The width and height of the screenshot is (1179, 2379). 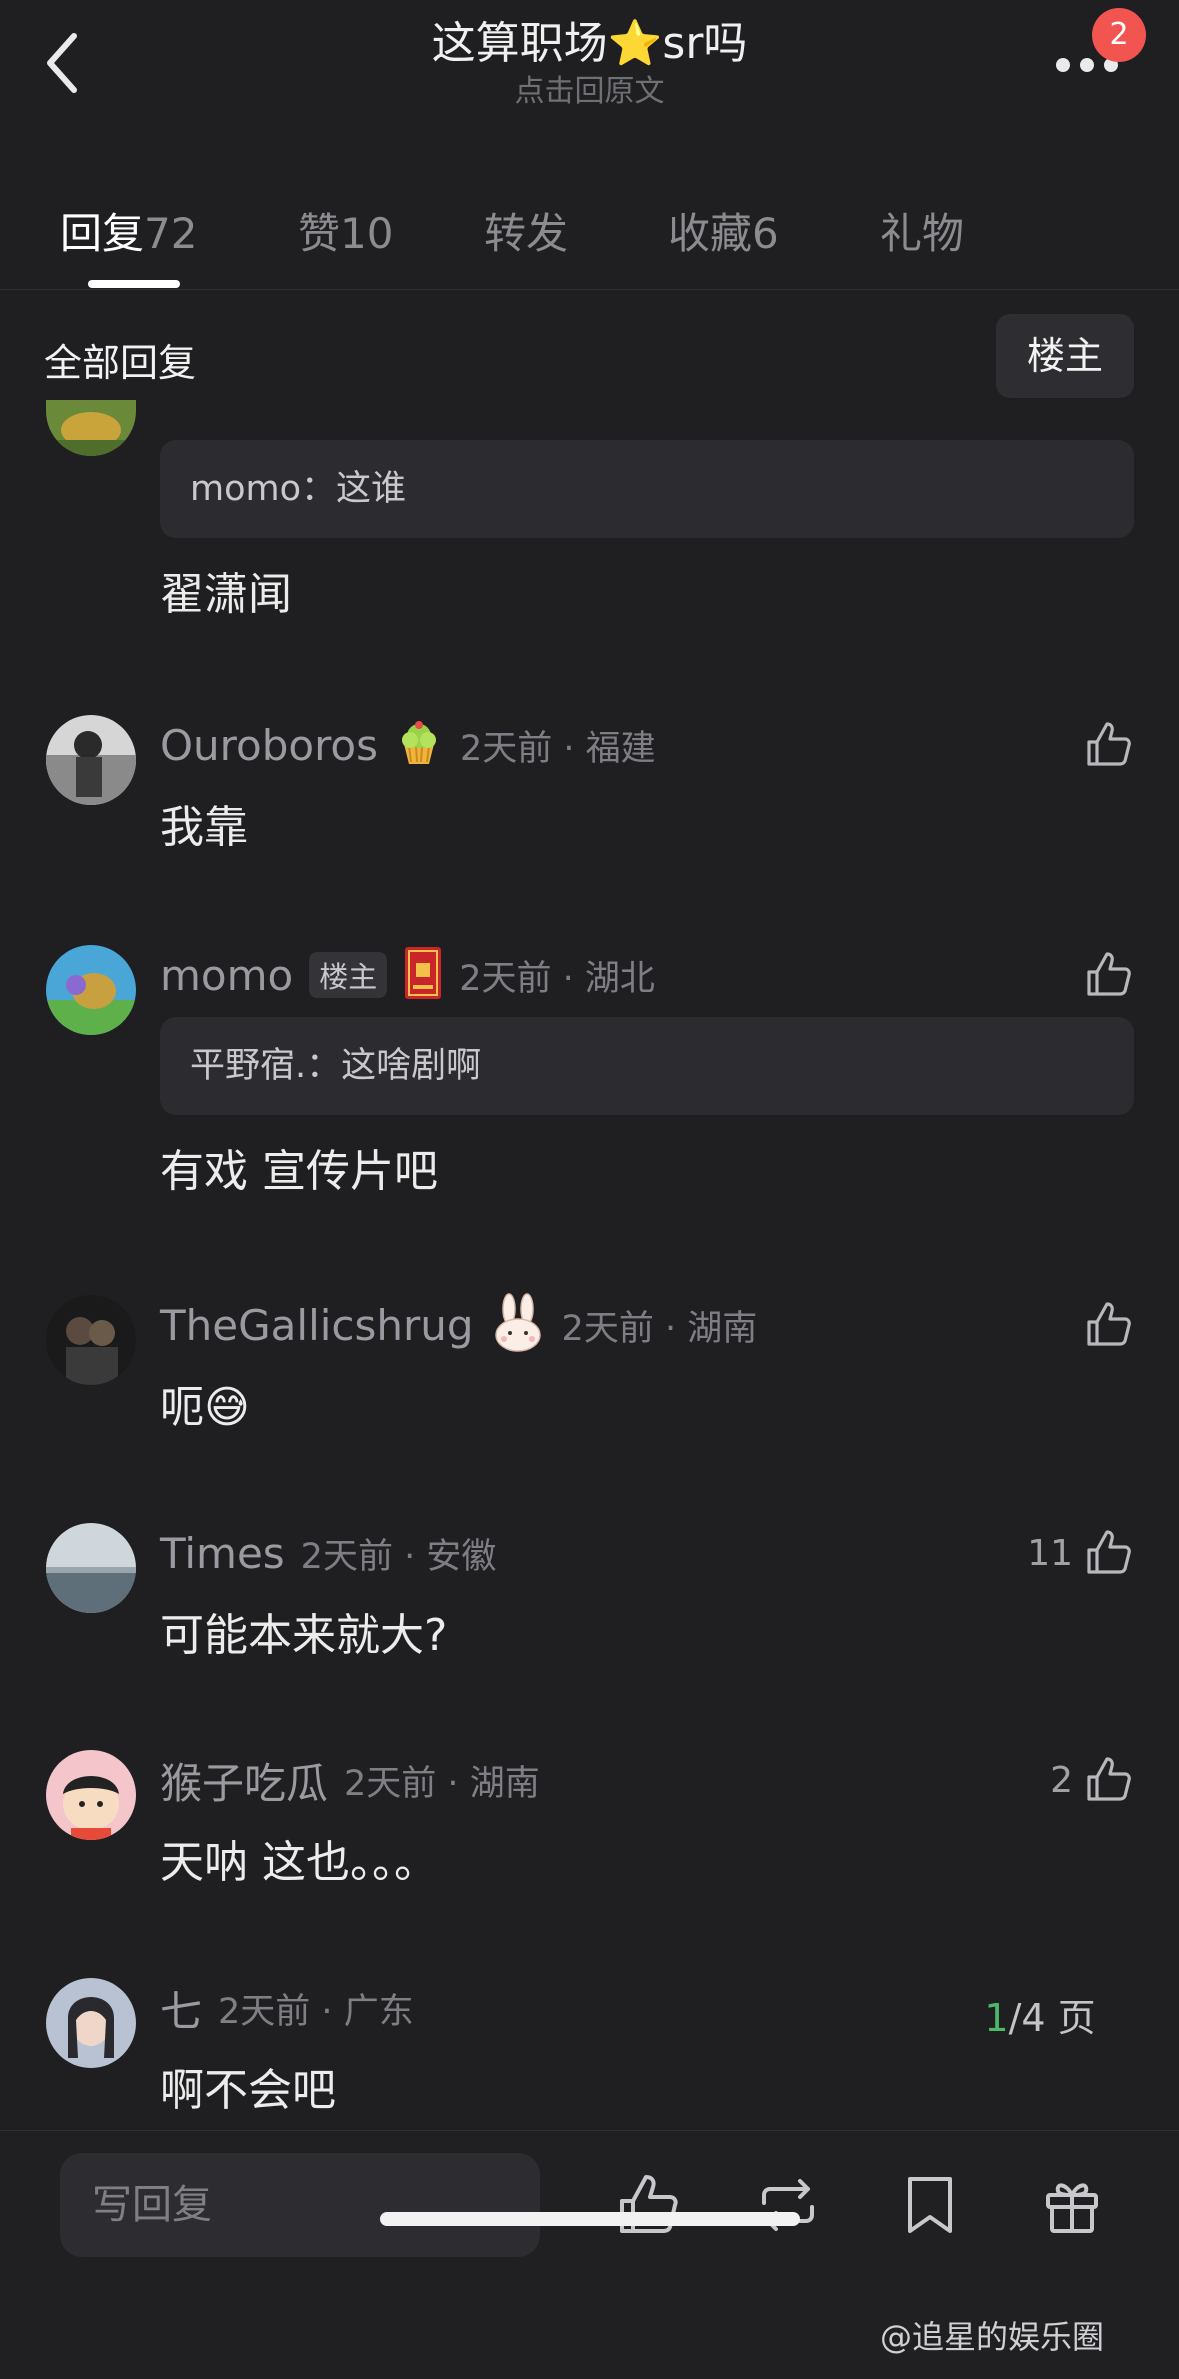 I want to click on comment-item: Ouroboros 2天前 · 福建 我靠, so click(x=589, y=790).